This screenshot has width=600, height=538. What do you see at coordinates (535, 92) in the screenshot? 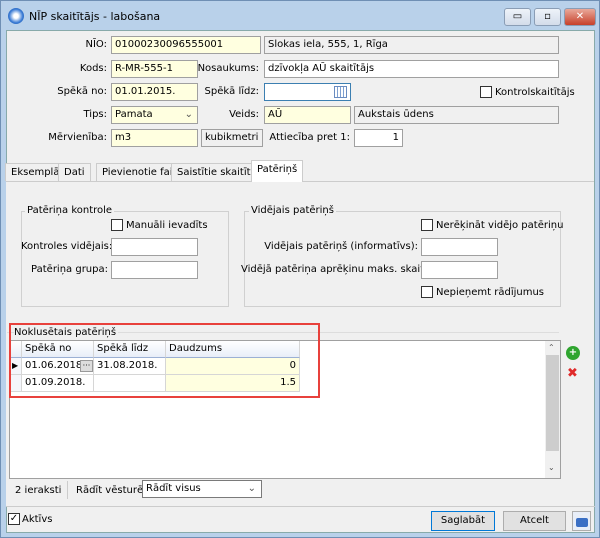
I see `kontrol-label: Kontrolskaitītājs` at bounding box center [535, 92].